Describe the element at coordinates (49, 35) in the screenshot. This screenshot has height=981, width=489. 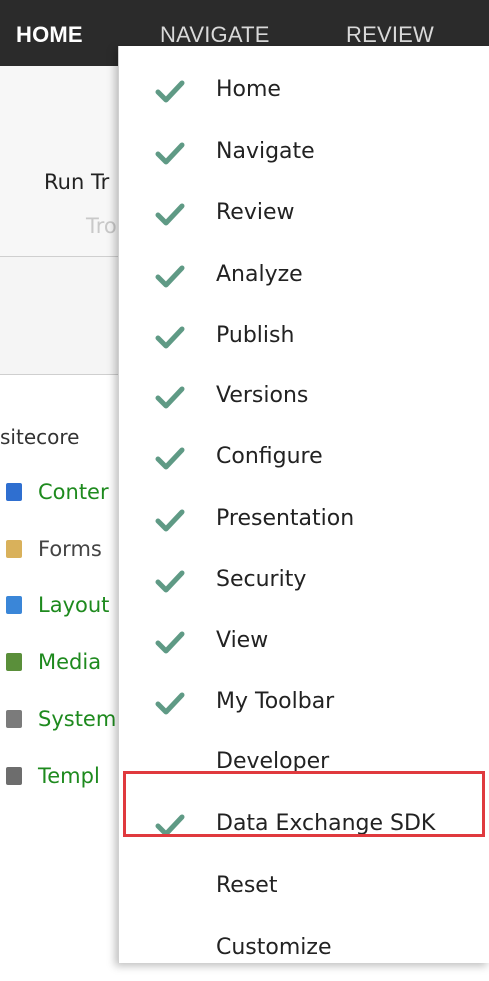
I see `tab-home: HOME` at that location.